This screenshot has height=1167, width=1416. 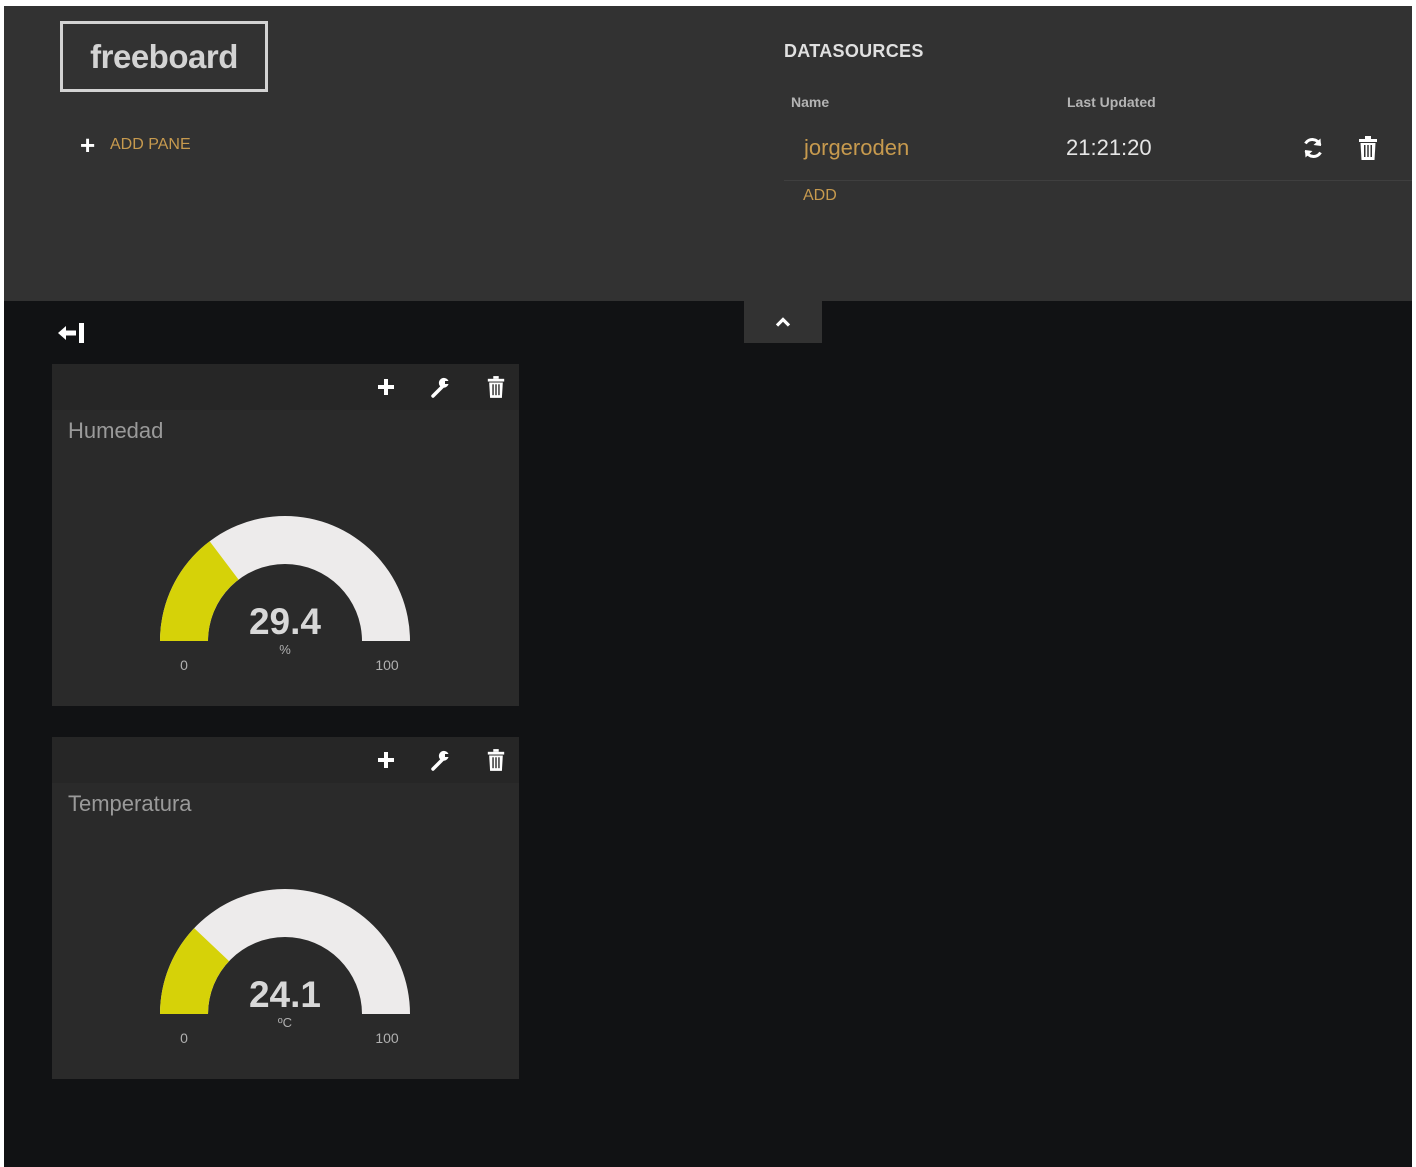 I want to click on add-pane-button: + ADD PANE, so click(x=135, y=145).